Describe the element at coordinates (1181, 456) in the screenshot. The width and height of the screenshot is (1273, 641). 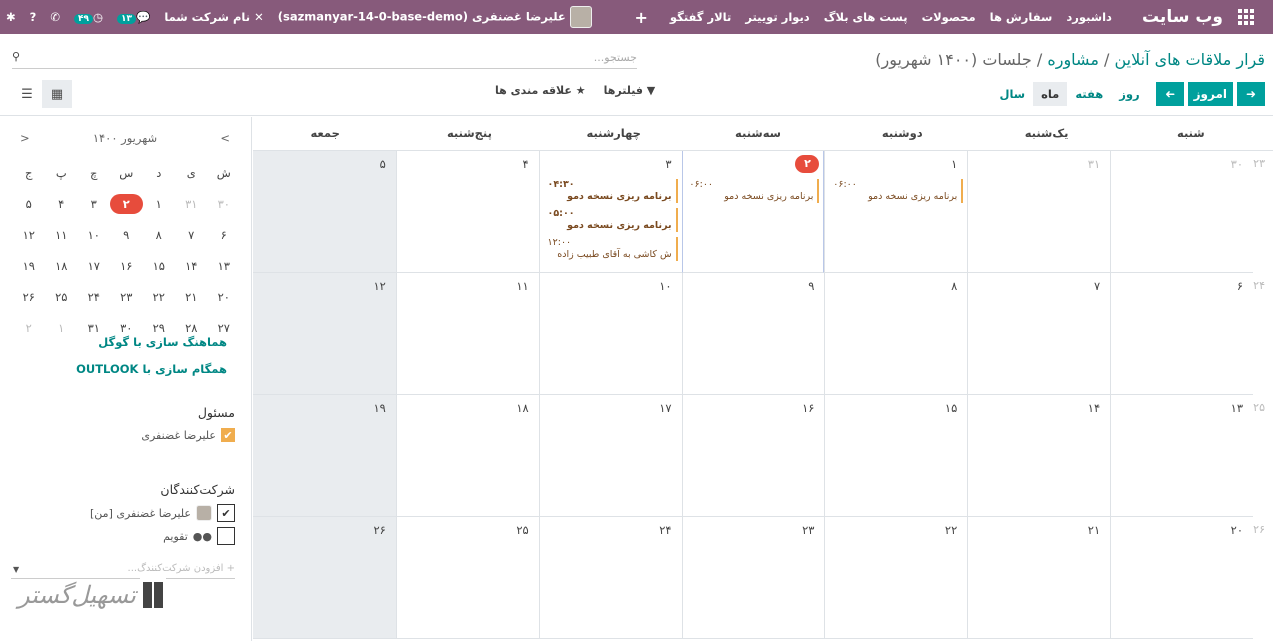
I see `calendar-day-cell: ۱۳` at that location.